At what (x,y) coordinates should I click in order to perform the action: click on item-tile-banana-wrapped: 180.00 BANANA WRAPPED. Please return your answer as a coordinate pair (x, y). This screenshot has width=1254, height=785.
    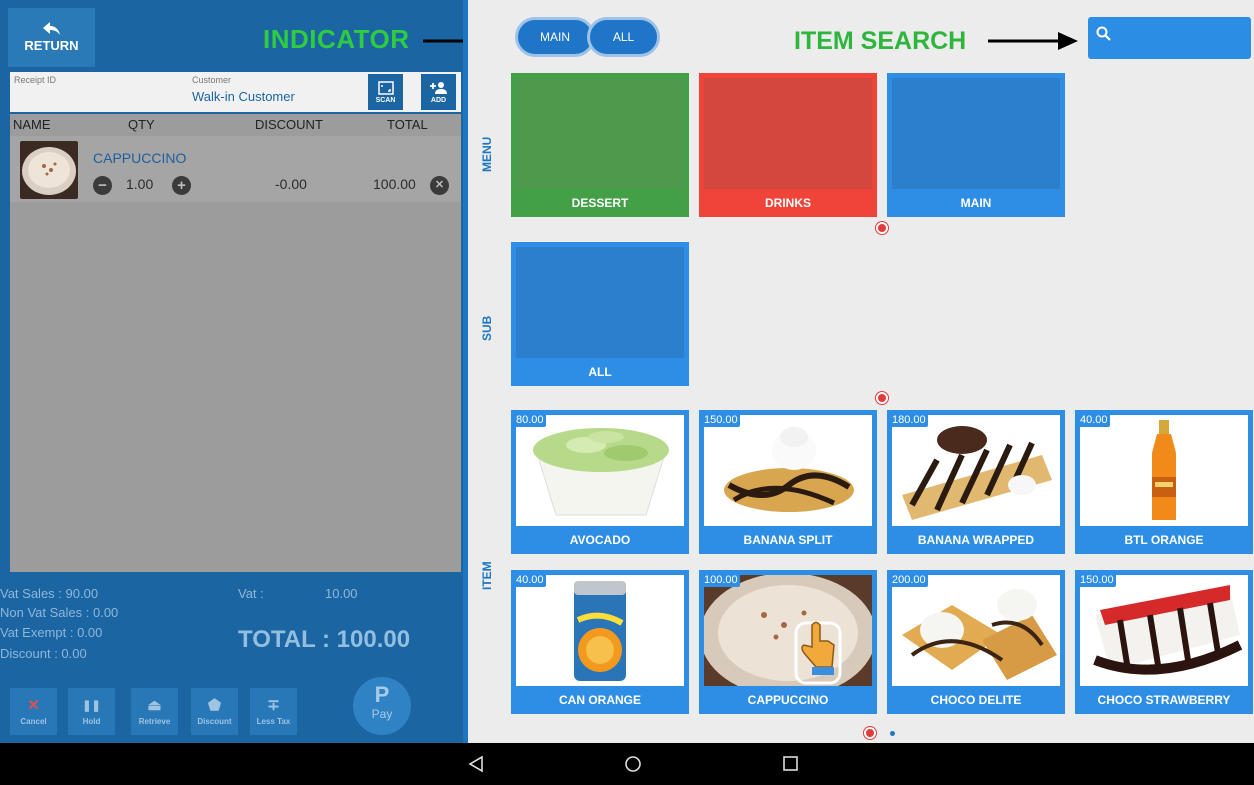
    Looking at the image, I should click on (976, 482).